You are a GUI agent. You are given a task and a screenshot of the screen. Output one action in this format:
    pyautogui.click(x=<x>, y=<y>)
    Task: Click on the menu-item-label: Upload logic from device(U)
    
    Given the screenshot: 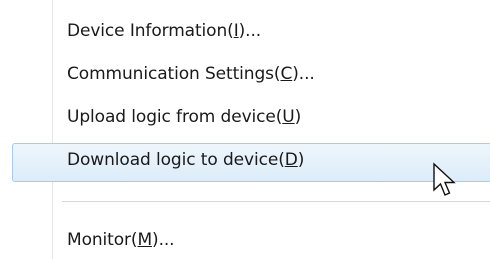 What is the action you would take?
    pyautogui.click(x=184, y=117)
    